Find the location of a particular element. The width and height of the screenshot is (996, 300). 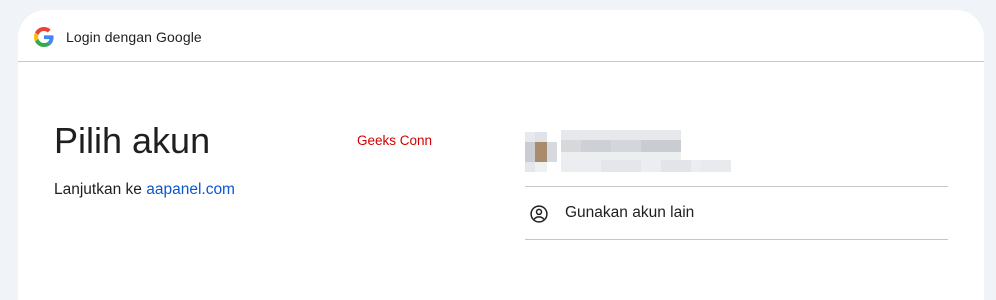

continue-to-line: Lanjutkan ke aapanel.com is located at coordinates (144, 190).